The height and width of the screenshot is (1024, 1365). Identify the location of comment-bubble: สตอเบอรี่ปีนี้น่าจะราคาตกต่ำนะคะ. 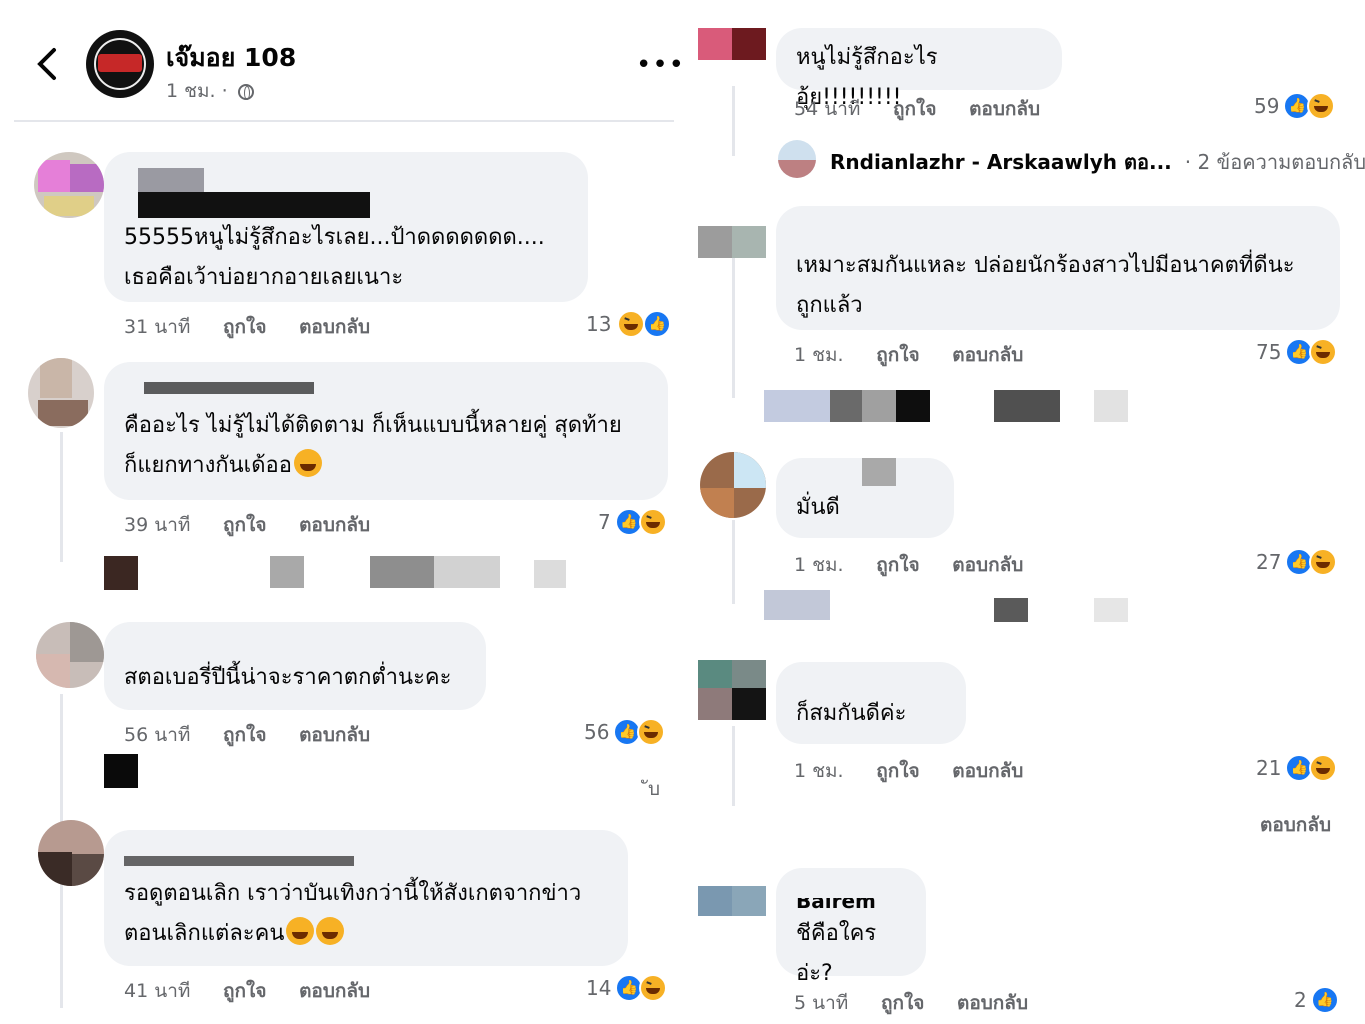
(295, 666).